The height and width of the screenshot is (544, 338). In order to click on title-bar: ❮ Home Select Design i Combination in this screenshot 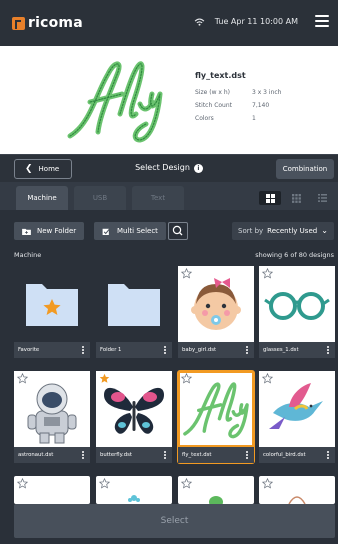, I will do `click(169, 168)`.